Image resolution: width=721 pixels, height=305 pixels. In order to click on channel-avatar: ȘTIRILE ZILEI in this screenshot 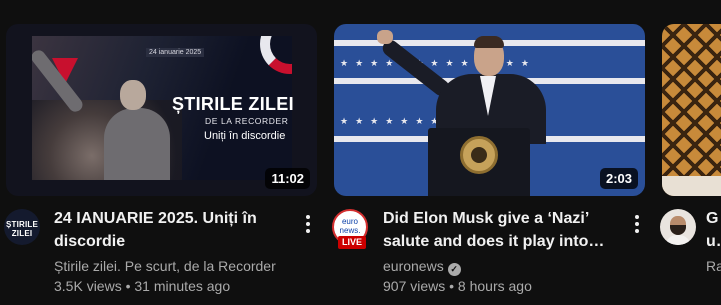, I will do `click(22, 227)`.